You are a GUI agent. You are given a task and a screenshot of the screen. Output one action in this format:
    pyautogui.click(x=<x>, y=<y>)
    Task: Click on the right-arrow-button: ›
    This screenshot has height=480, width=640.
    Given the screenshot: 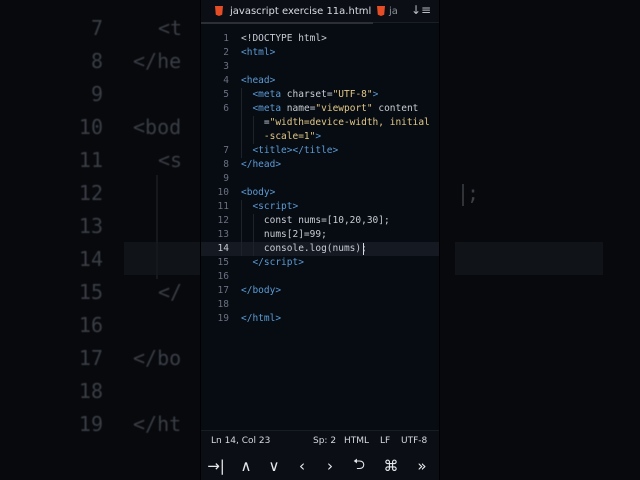 What is the action you would take?
    pyautogui.click(x=330, y=466)
    